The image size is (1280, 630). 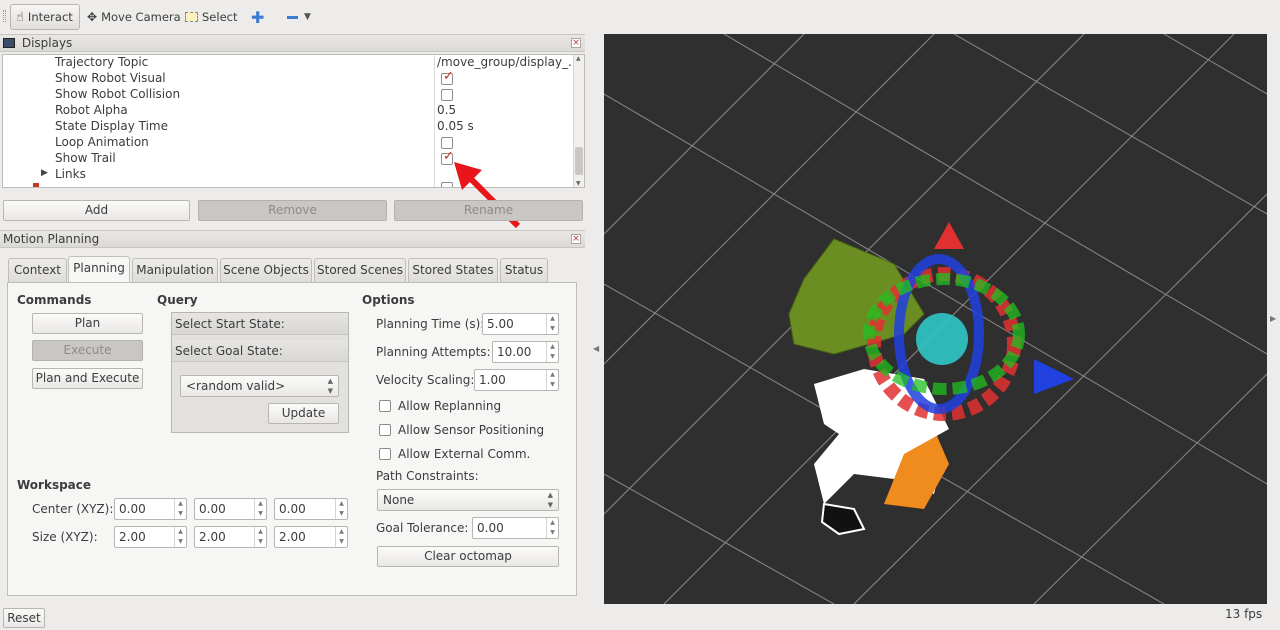 I want to click on interactive-marker-center, so click(x=942, y=339).